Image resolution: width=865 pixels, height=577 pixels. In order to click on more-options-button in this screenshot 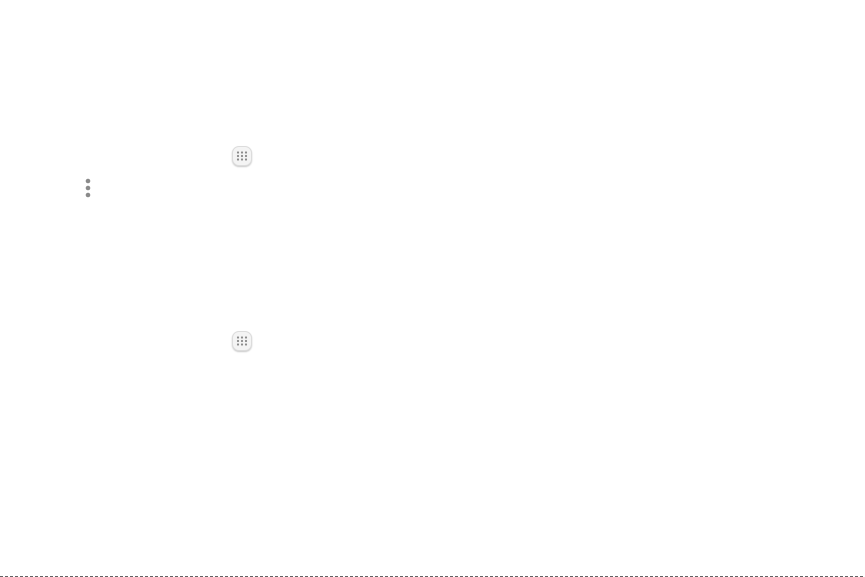, I will do `click(88, 188)`.